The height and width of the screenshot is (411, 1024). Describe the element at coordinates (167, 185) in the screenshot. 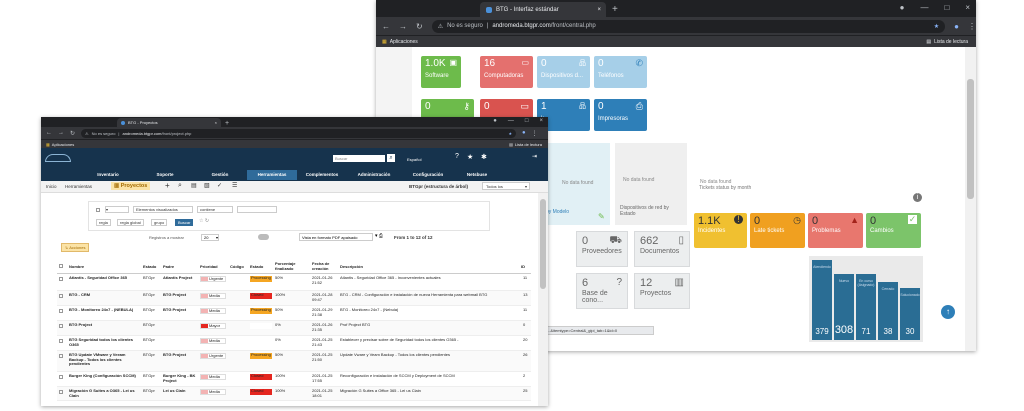

I see `add-icon: +` at that location.